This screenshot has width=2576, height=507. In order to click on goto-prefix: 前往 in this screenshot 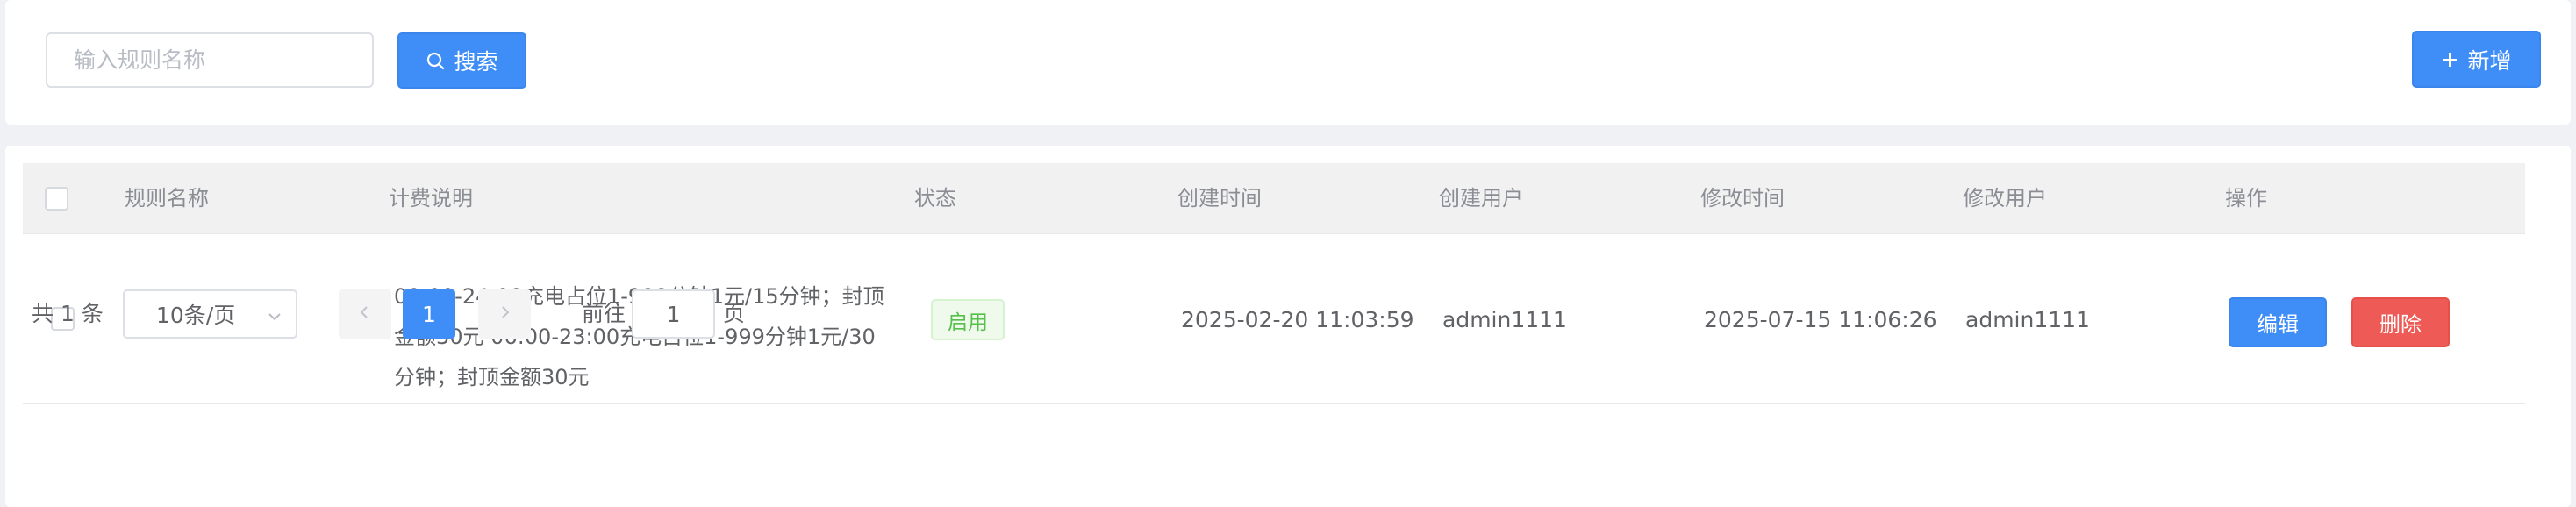, I will do `click(604, 313)`.